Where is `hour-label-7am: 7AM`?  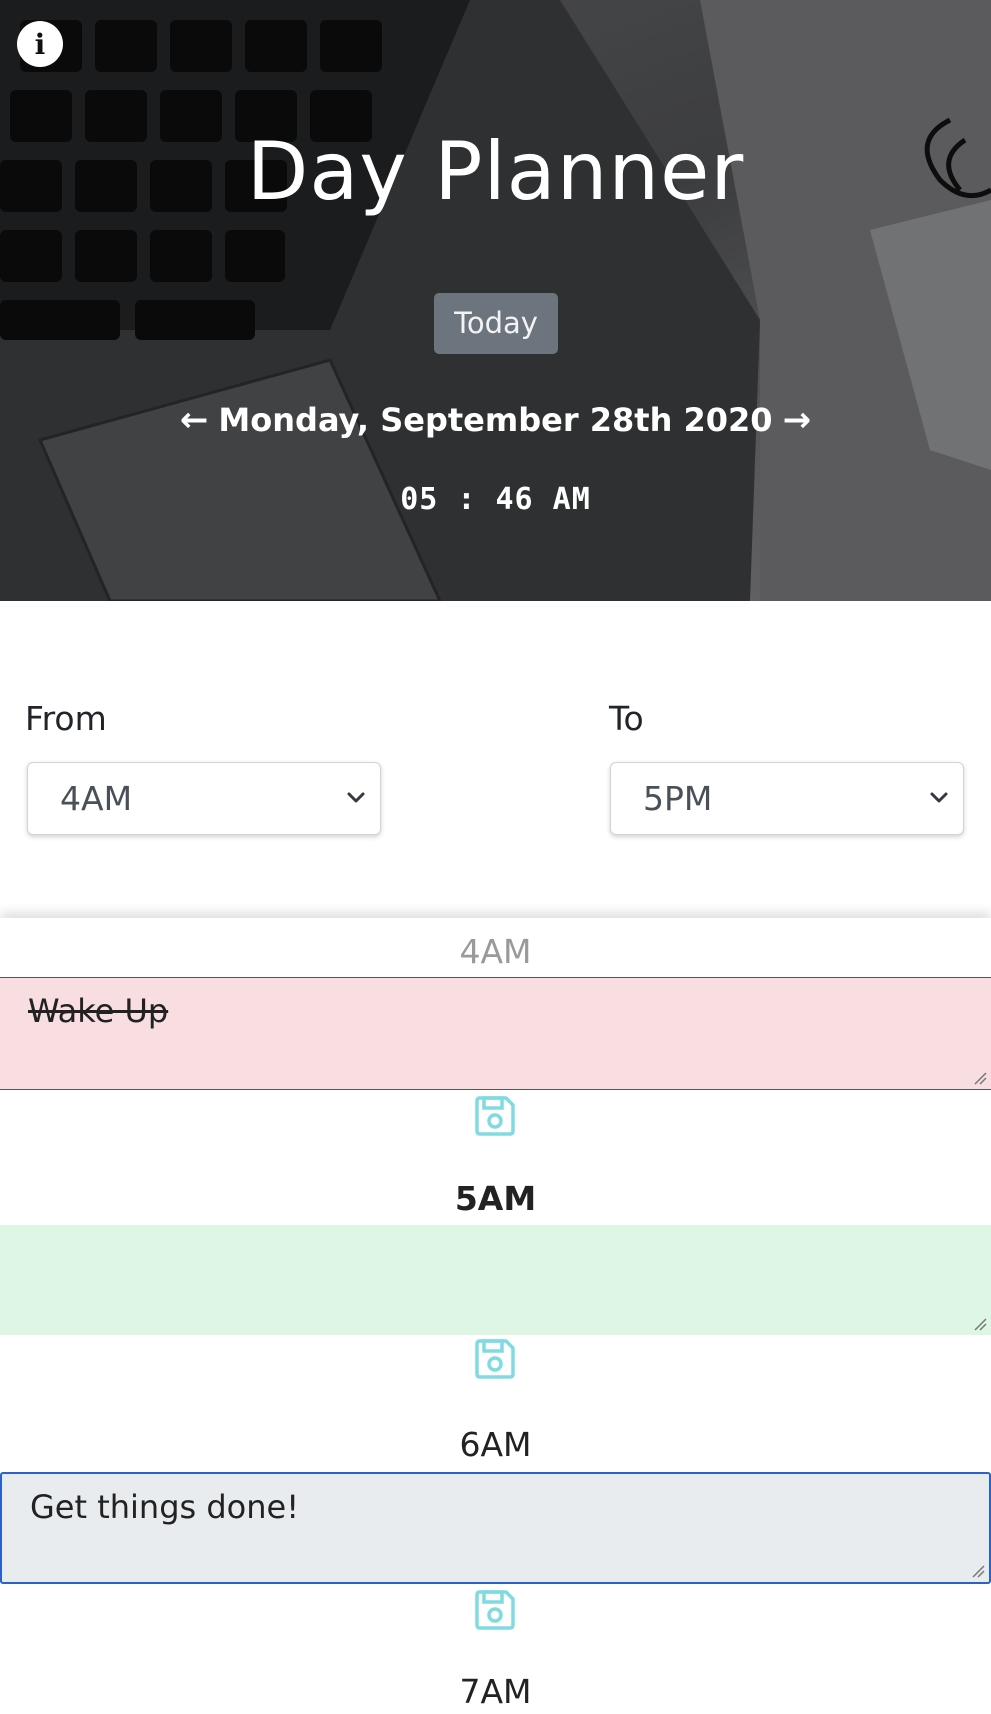
hour-label-7am: 7AM is located at coordinates (495, 1691).